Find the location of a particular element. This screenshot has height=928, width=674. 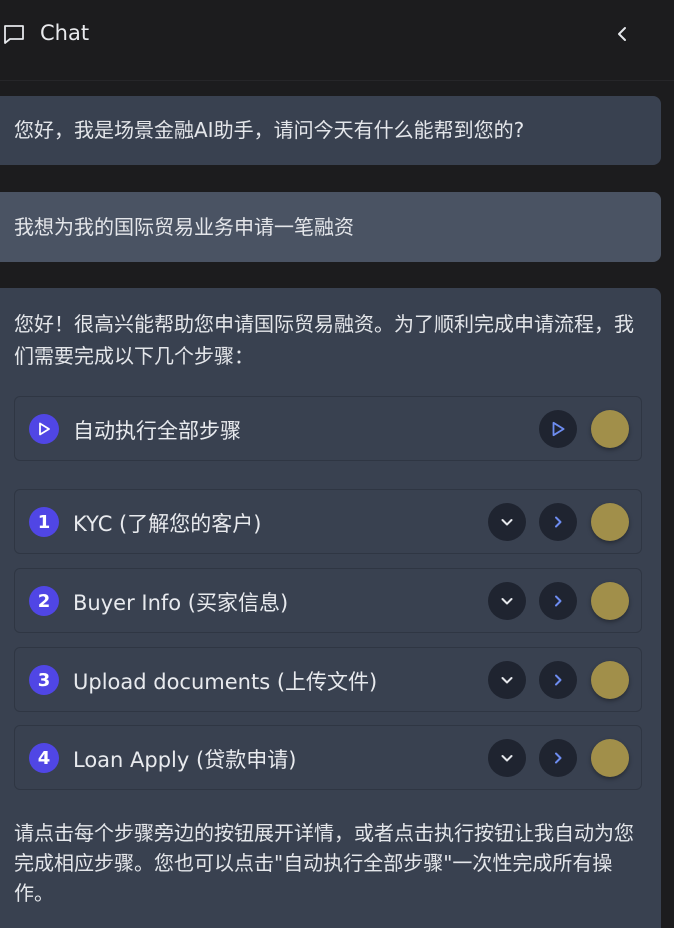

step-number-badge: 2 is located at coordinates (44, 601).